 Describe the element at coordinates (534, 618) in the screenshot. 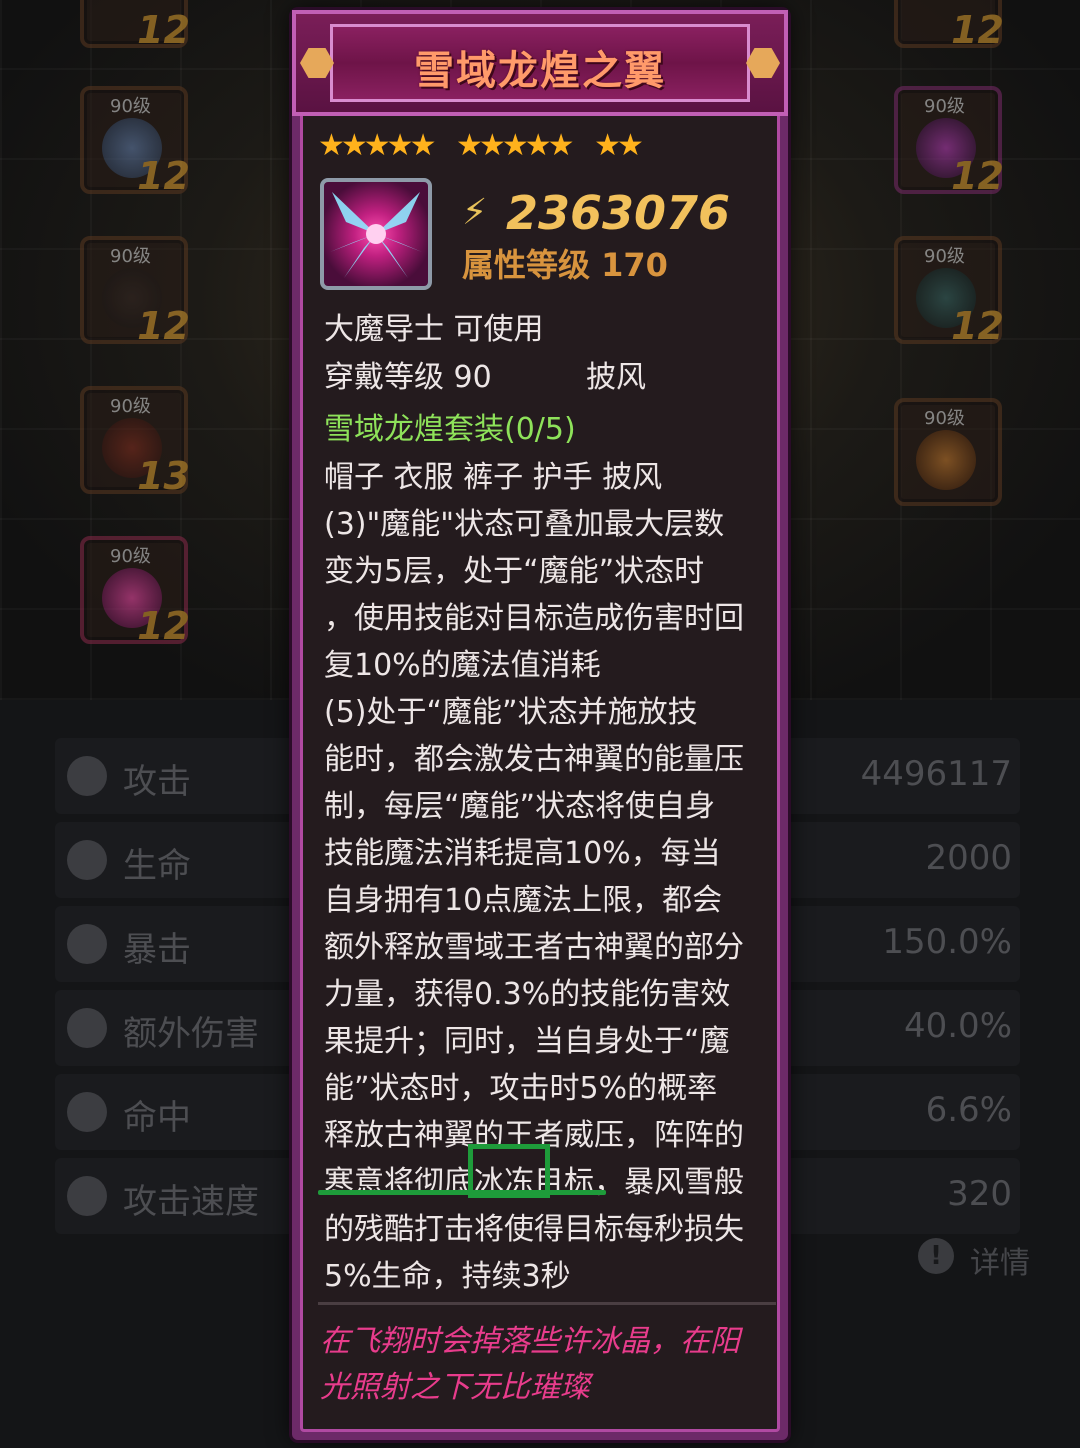

I see `effect-line: ，使用技能对目标造成伤害时回` at that location.